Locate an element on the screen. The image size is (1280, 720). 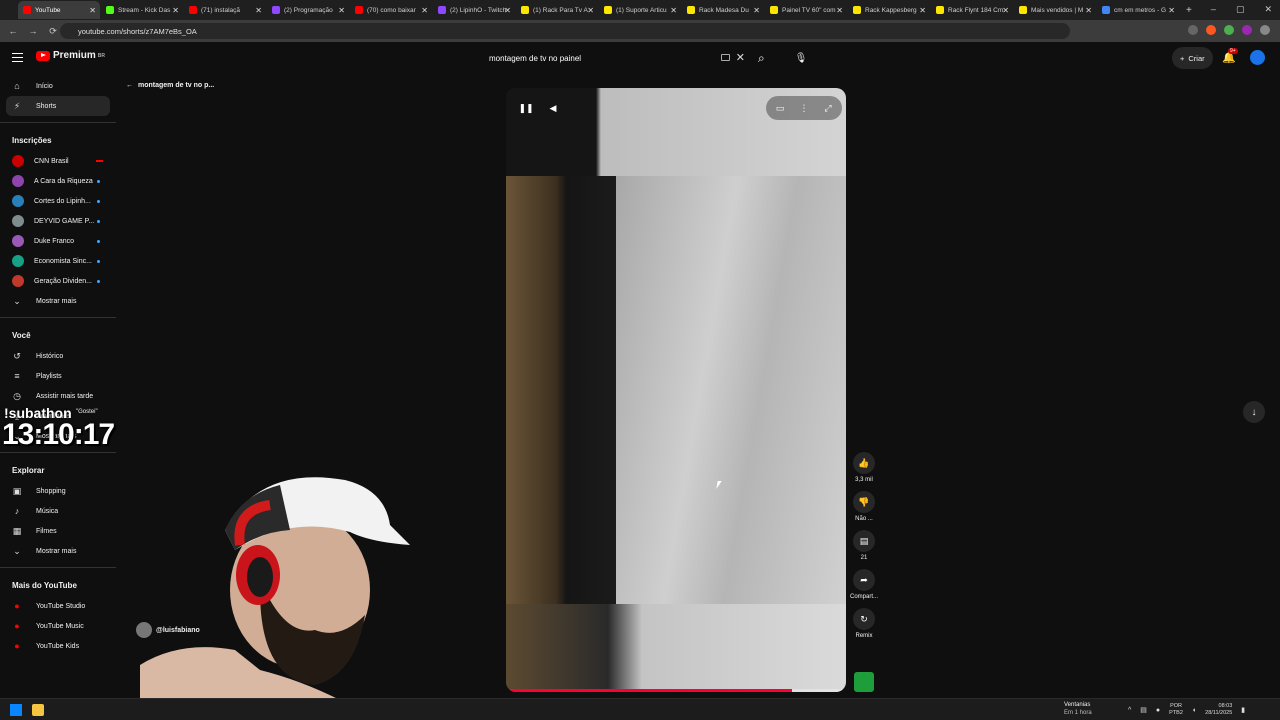
fullscreen-icon: ⤢ is located at coordinates (828, 108).